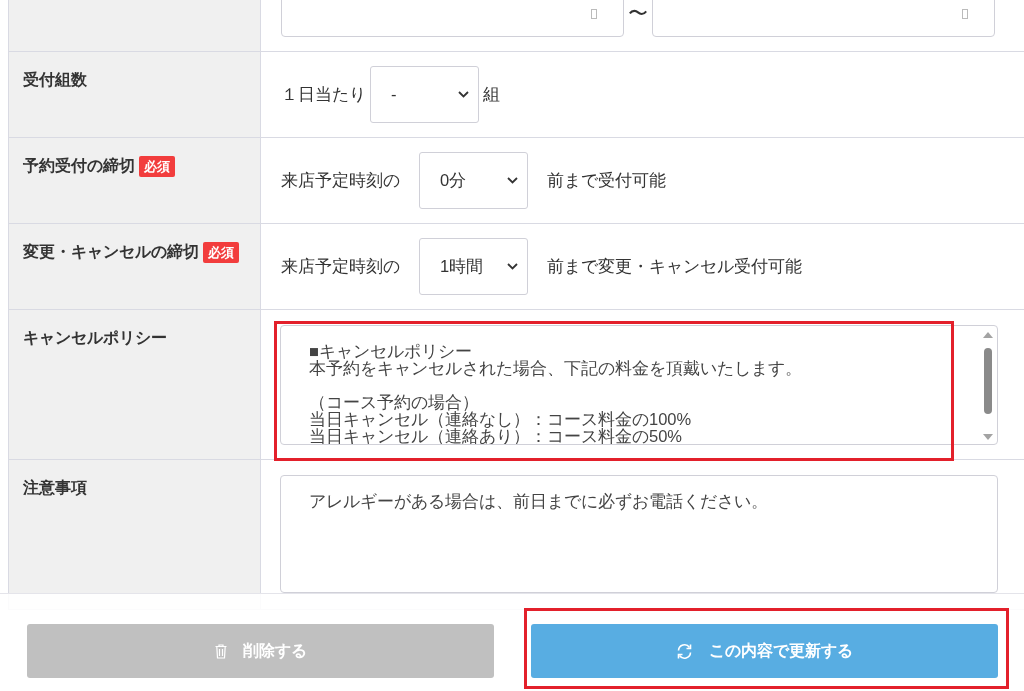 This screenshot has height=691, width=1024. Describe the element at coordinates (111, 252) in the screenshot. I see `field-label: 変更・キャンセルの締切` at that location.